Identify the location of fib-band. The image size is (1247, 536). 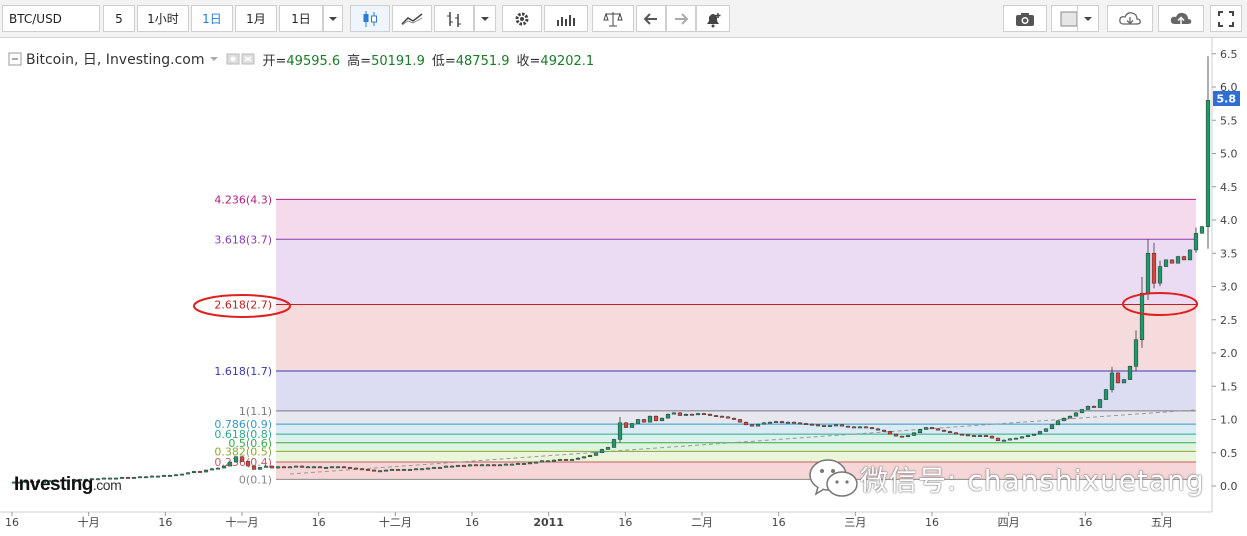
(736, 429).